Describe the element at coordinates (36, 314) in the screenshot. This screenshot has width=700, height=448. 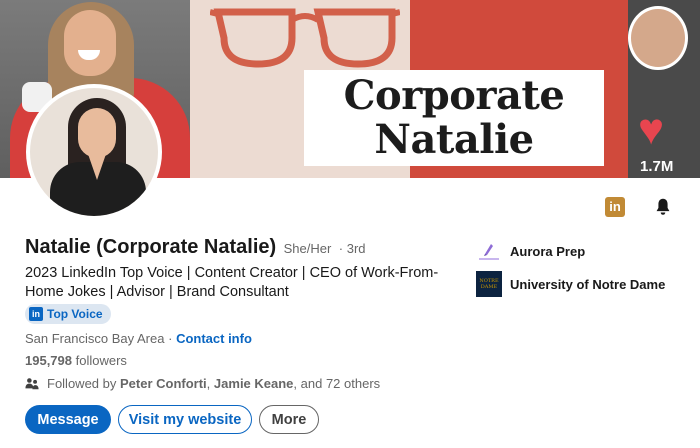
I see `linkedin-icon: in` at that location.